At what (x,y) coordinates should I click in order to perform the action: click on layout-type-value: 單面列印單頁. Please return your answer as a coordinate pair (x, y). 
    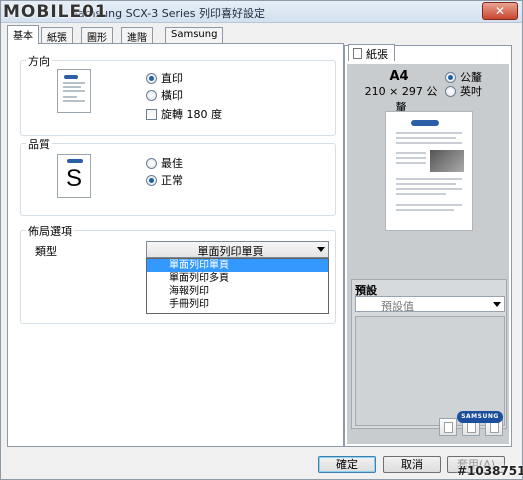
    Looking at the image, I should click on (230, 251).